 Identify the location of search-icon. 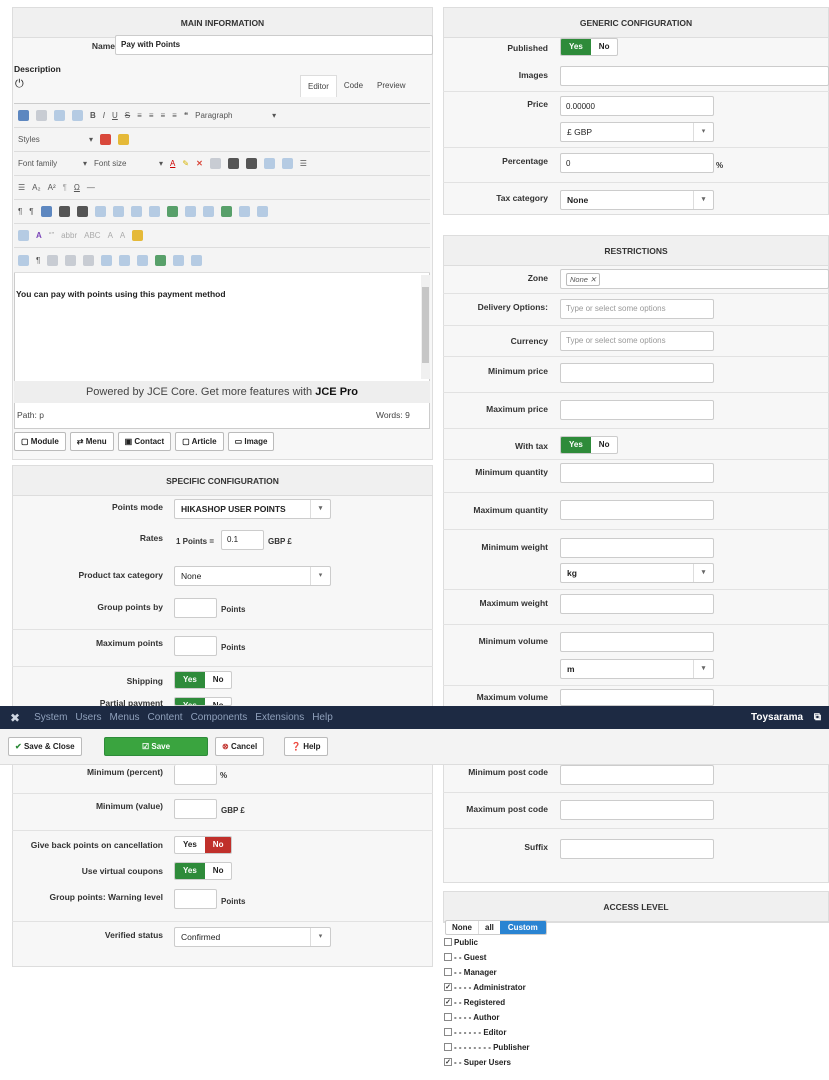
(82, 211).